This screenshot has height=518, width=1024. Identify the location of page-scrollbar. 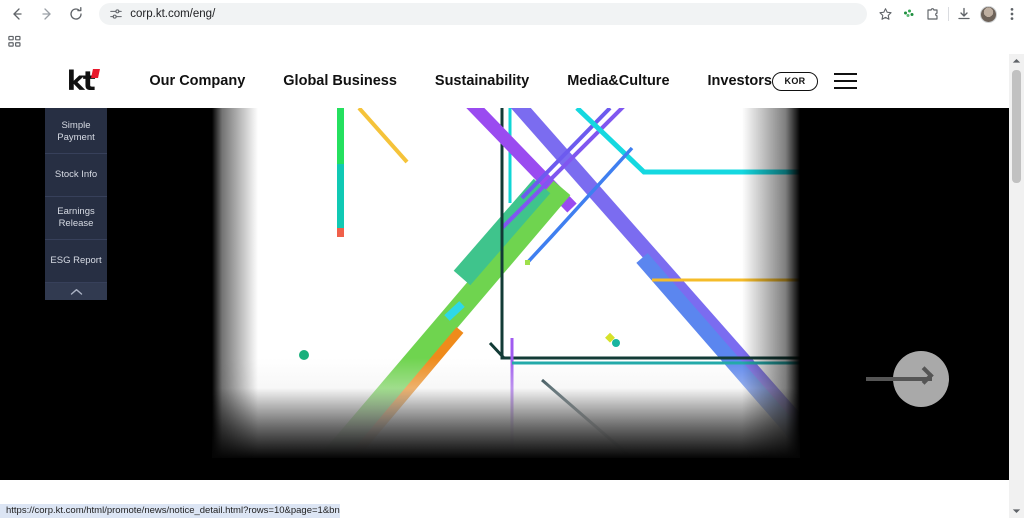
(1016, 286).